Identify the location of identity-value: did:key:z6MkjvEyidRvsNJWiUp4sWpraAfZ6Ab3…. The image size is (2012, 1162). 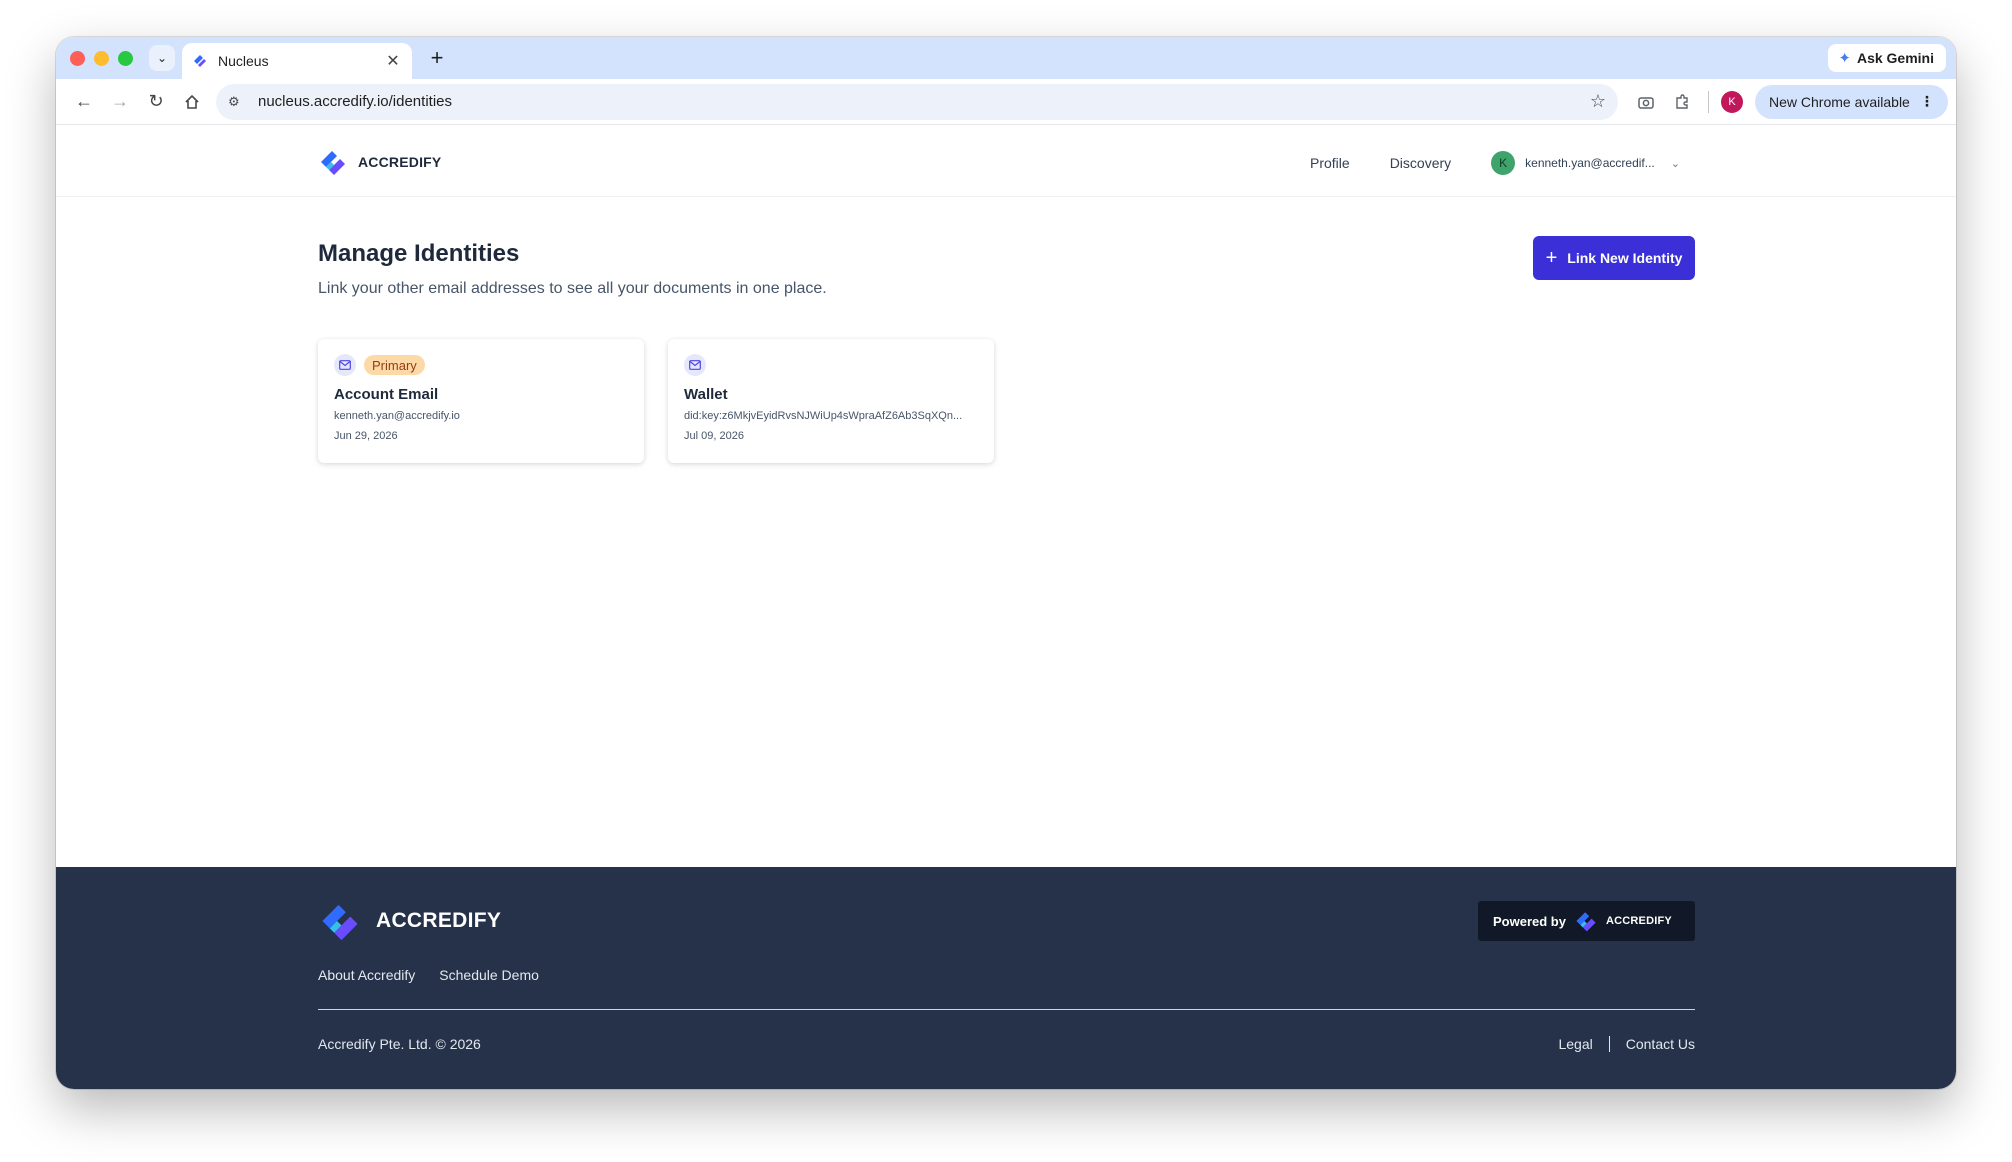
(823, 416).